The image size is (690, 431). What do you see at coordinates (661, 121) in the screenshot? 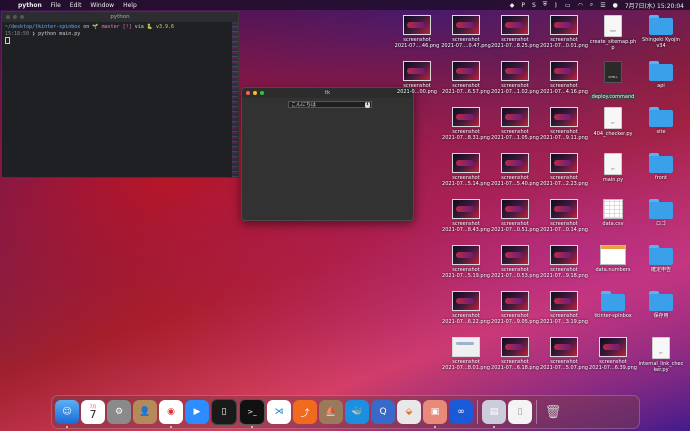
I see `desktop-icon: site` at bounding box center [661, 121].